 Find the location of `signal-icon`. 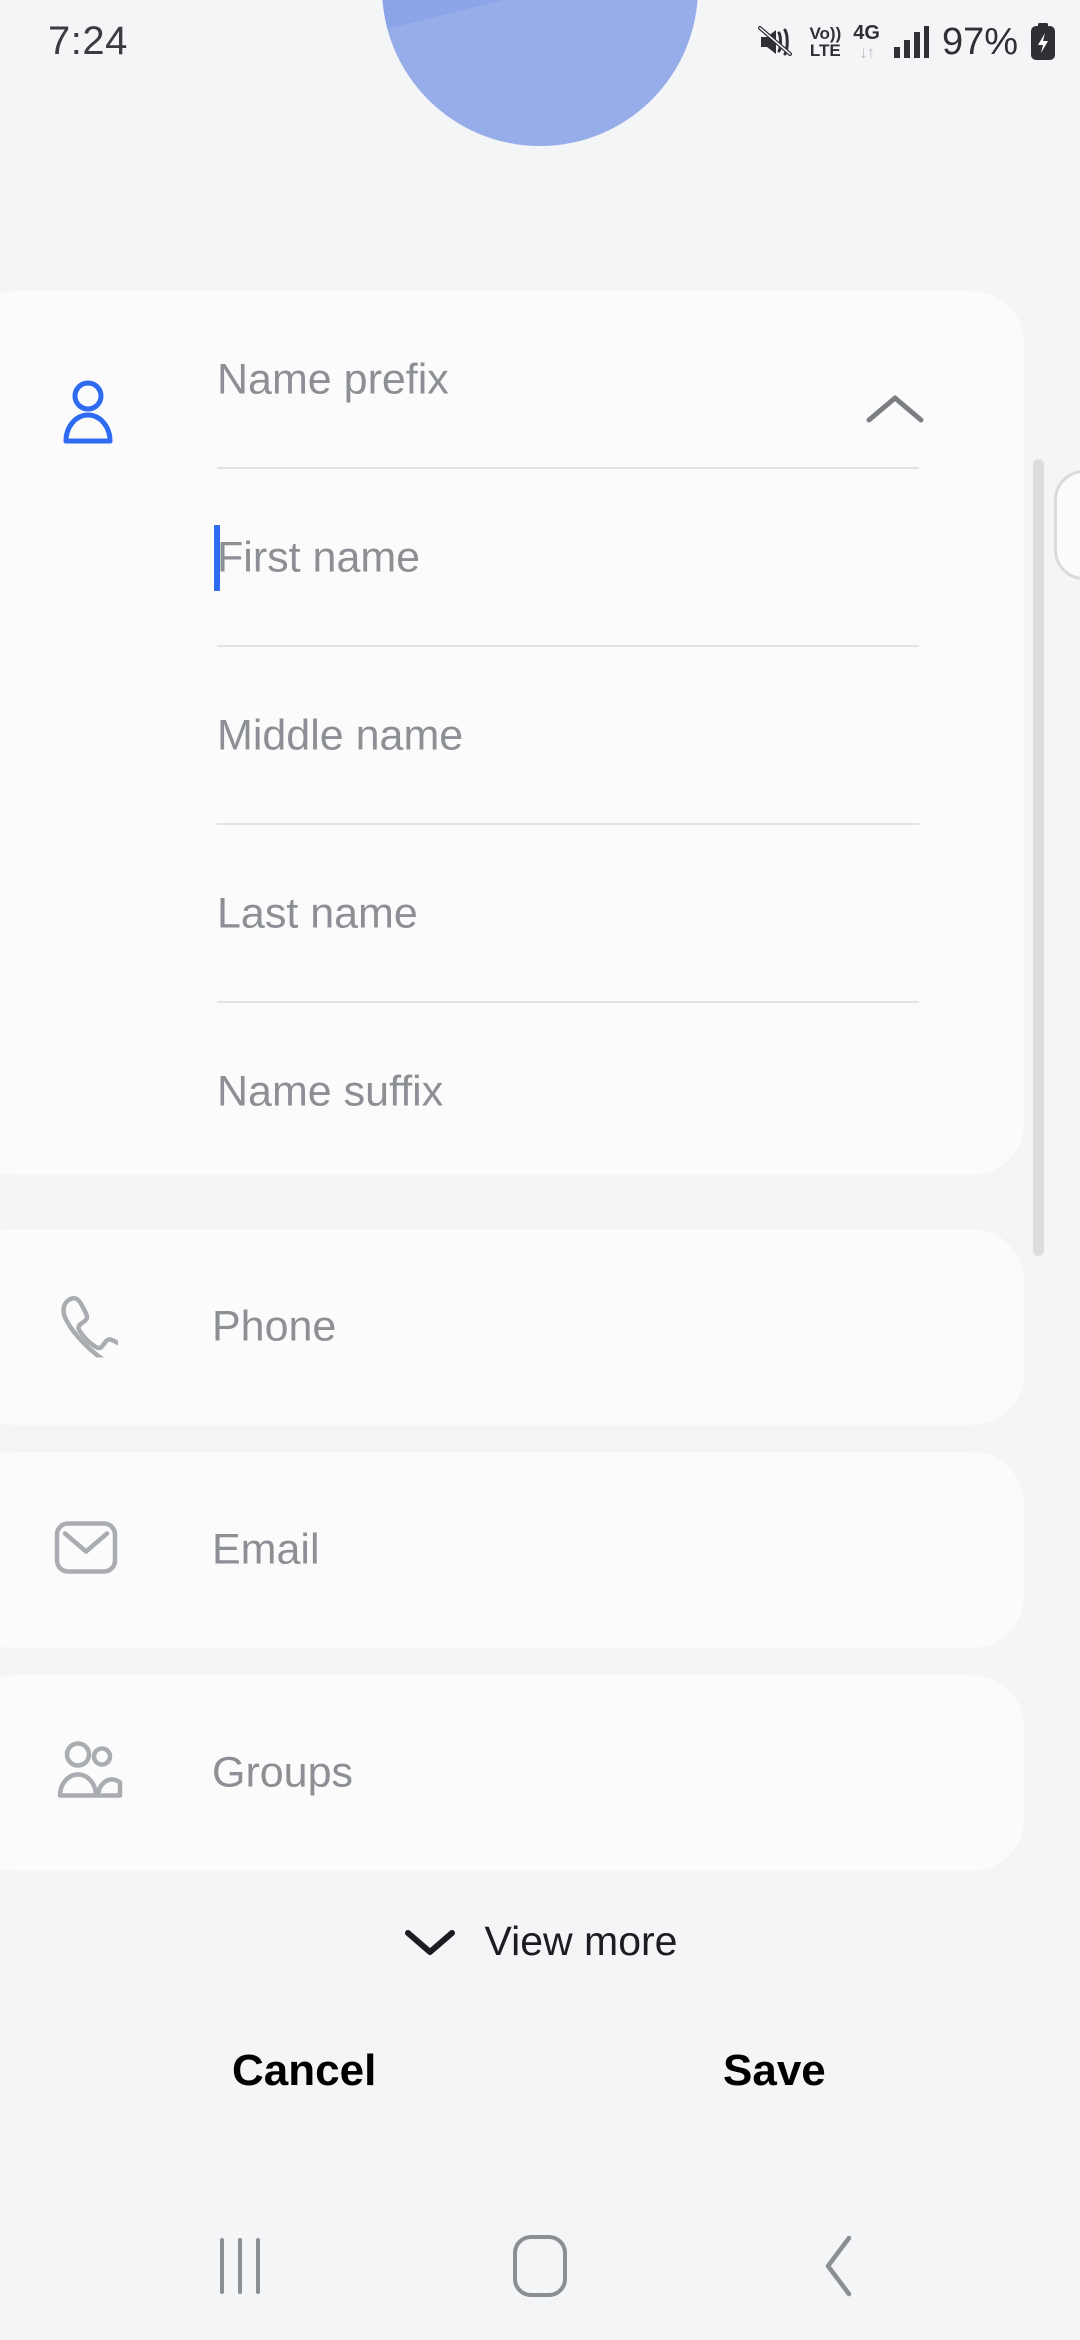

signal-icon is located at coordinates (911, 42).